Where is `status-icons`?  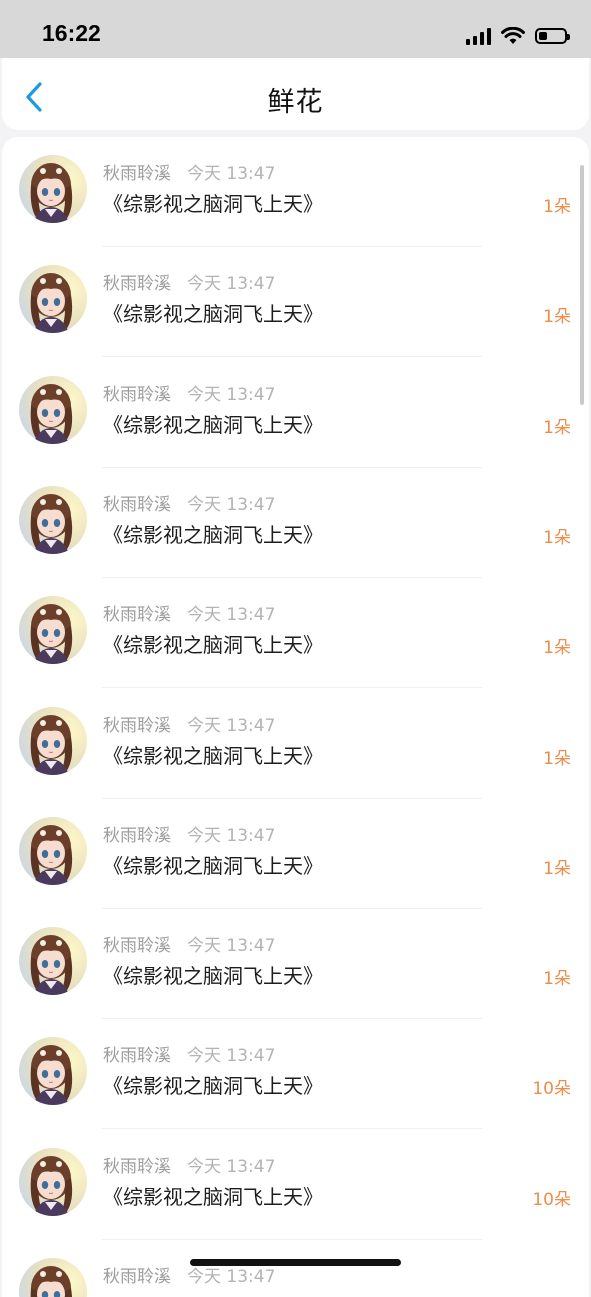
status-icons is located at coordinates (518, 36).